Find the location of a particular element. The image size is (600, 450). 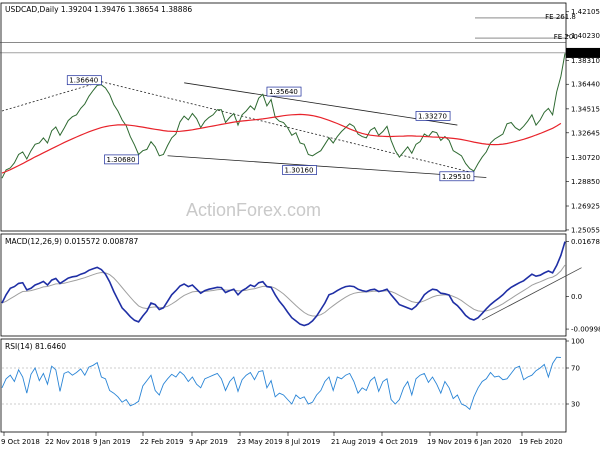

date-label: 23 May 2019 is located at coordinates (260, 442).